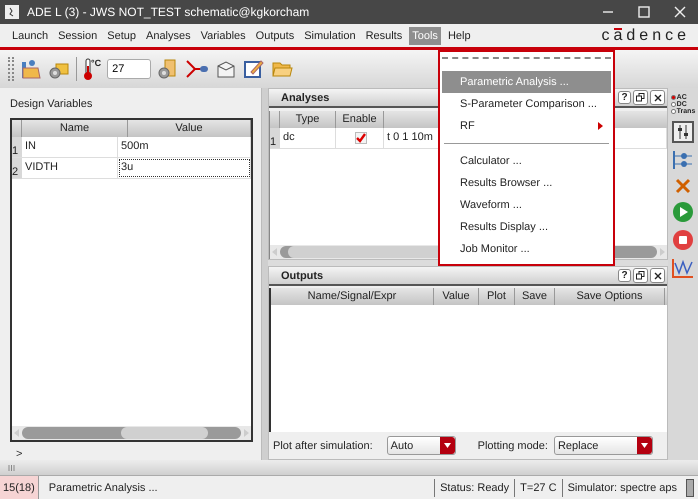  Describe the element at coordinates (384, 35) in the screenshot. I see `menu-item: Results` at that location.